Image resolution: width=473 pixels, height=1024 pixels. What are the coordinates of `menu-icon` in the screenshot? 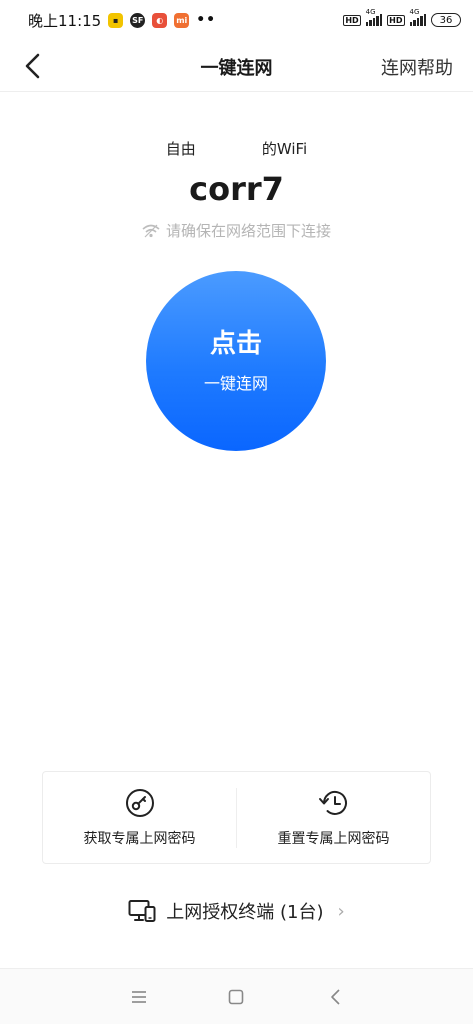 It's located at (139, 997).